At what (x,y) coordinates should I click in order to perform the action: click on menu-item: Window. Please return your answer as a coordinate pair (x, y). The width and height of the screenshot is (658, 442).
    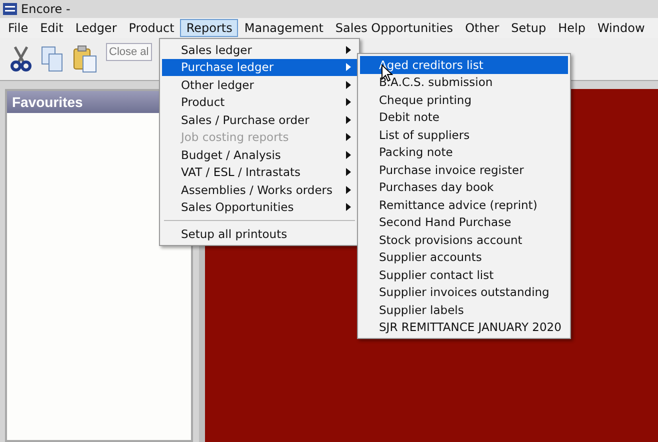
    Looking at the image, I should click on (621, 28).